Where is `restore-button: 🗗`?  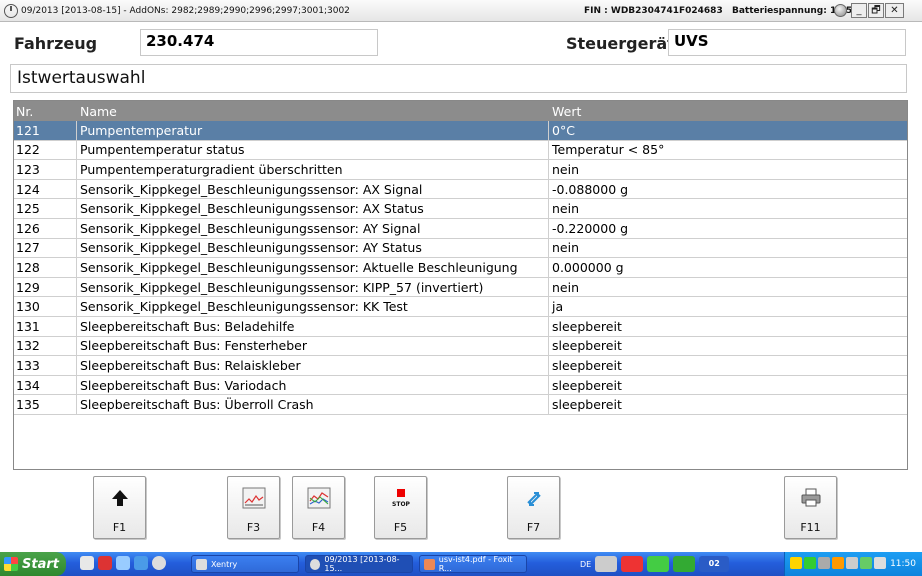
restore-button: 🗗 is located at coordinates (876, 10).